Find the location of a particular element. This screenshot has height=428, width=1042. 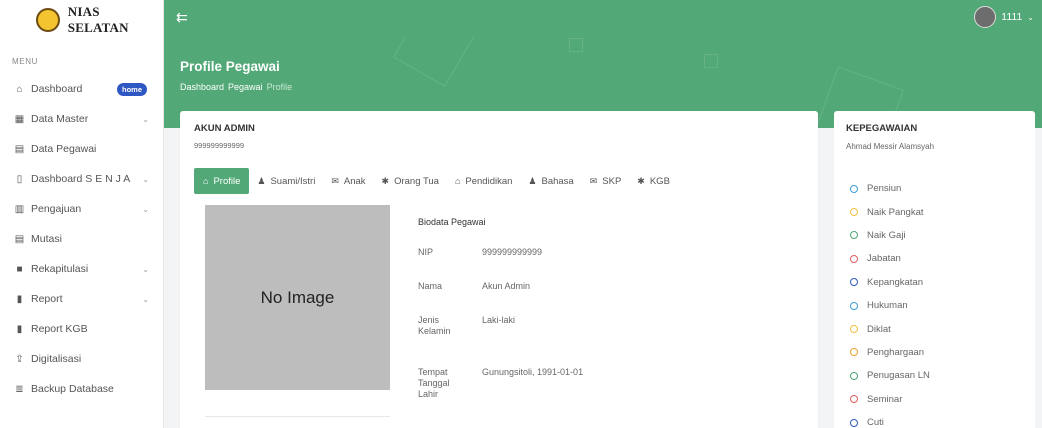

sidebar-item-report: ▮ Report ⌄ is located at coordinates (81, 299).